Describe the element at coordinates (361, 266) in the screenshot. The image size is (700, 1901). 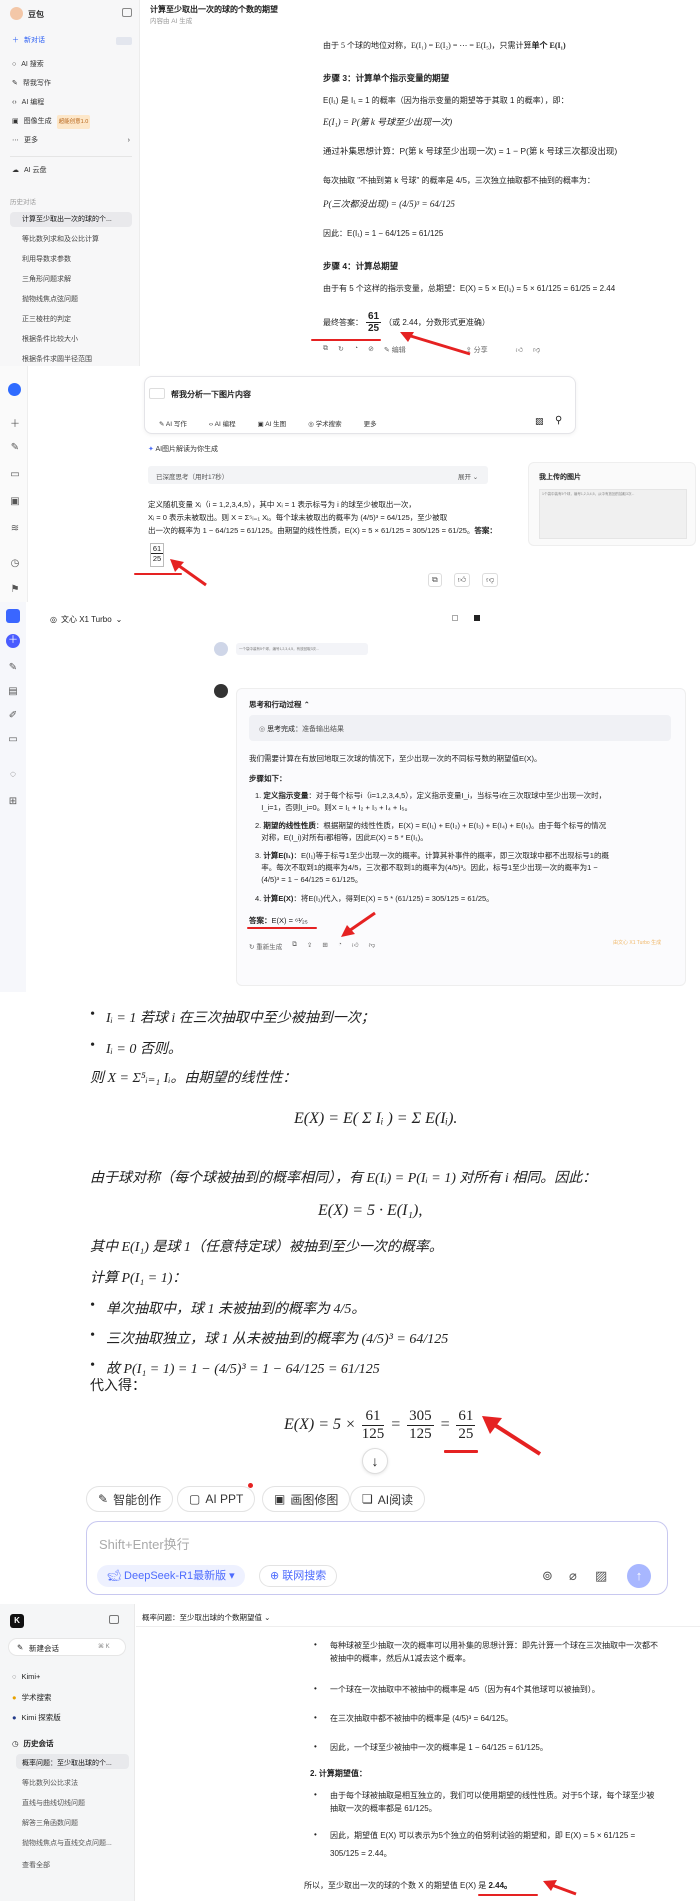
I see `step4-heading: 步骤 4：计算总期望` at that location.